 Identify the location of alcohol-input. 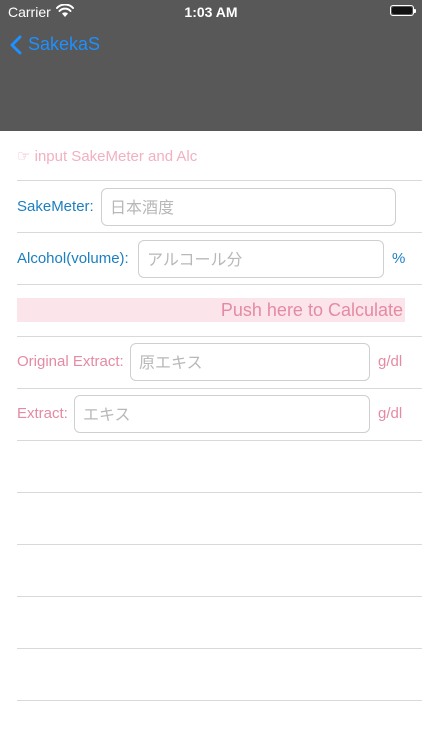
(261, 259).